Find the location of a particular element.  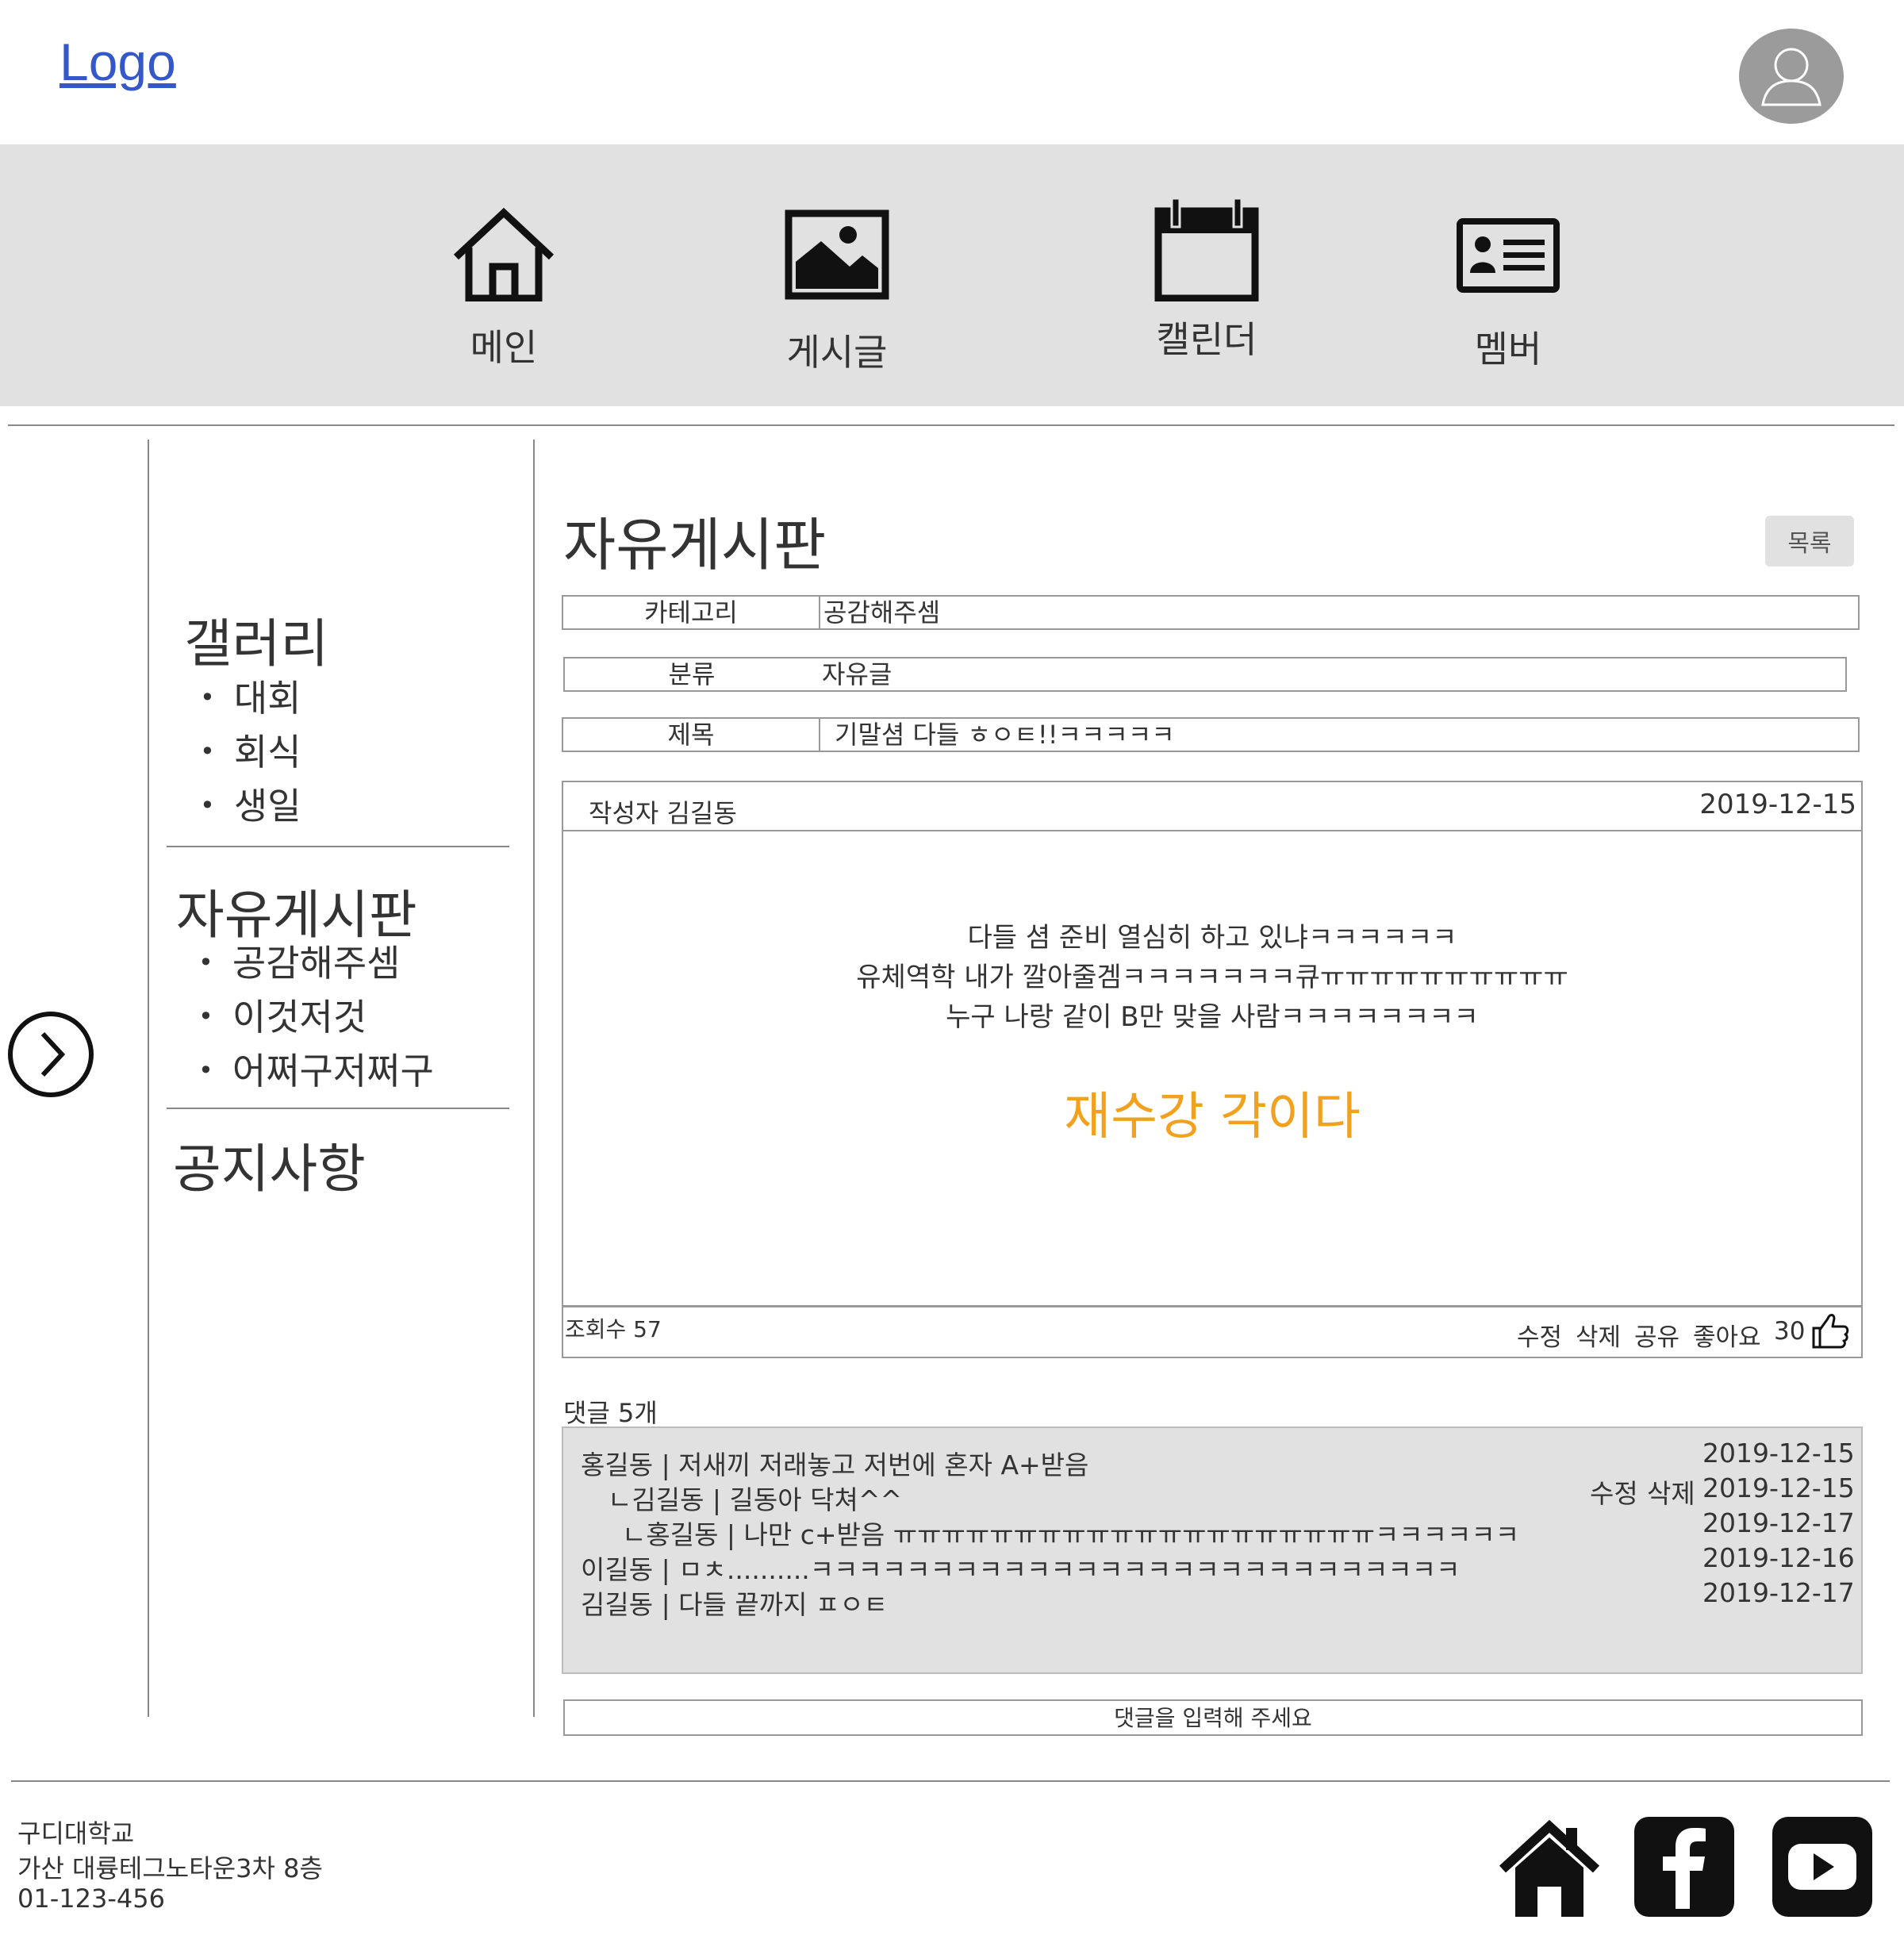

image-icon is located at coordinates (837, 254).